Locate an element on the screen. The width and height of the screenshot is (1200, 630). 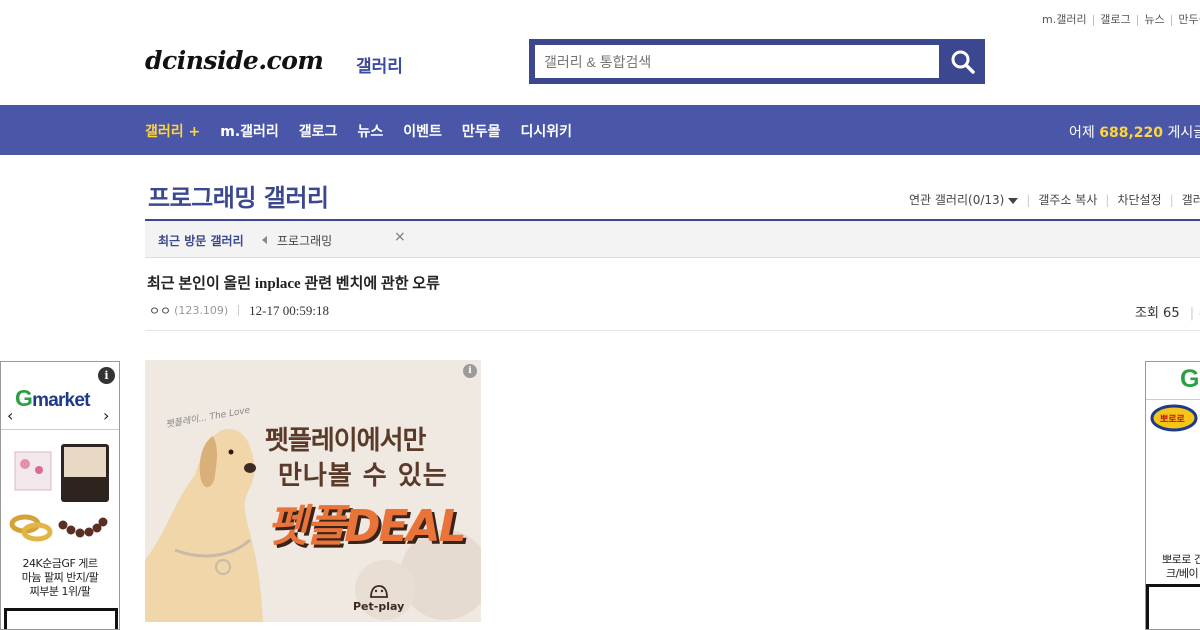
recent-gallery-bar: 최근 방문 갤러리 프로그래밍 × is located at coordinates (672, 238).